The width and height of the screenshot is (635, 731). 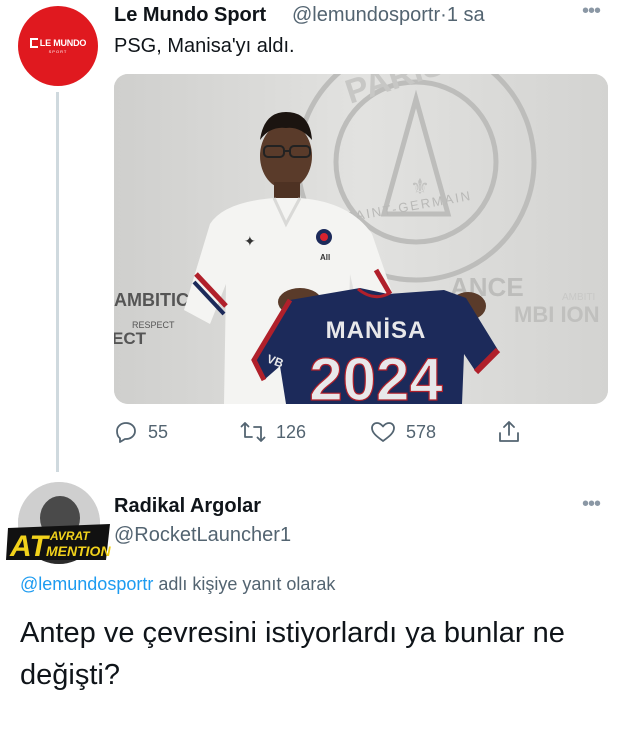 What do you see at coordinates (421, 431) in the screenshot?
I see `like-count: 578` at bounding box center [421, 431].